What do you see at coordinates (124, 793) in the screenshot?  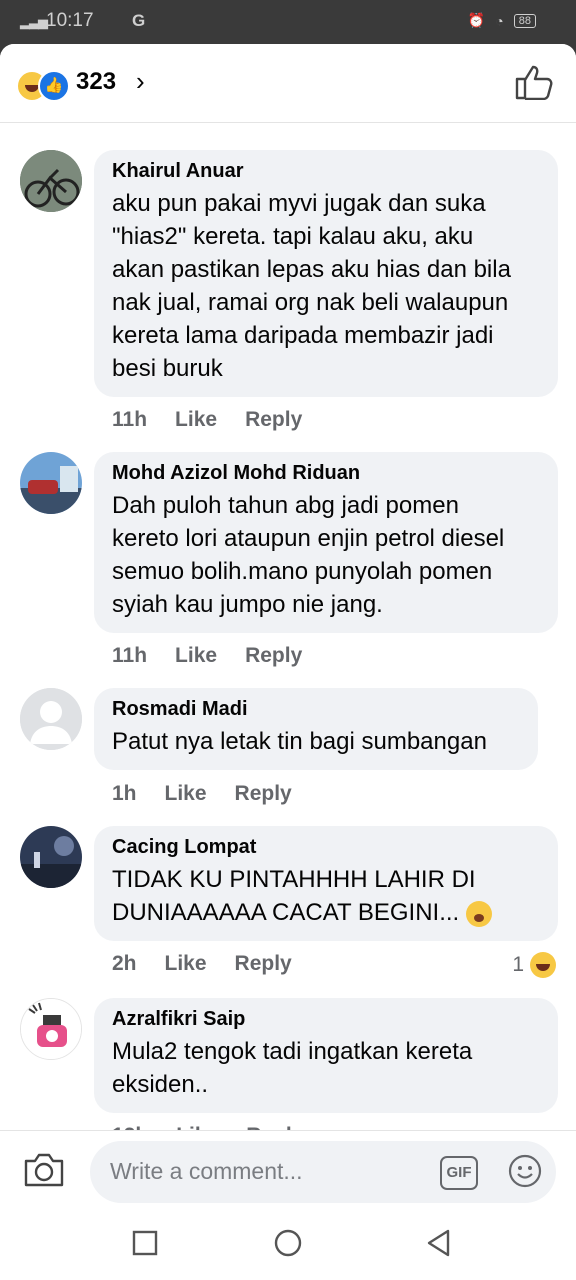 I see `comment-time: 1h` at bounding box center [124, 793].